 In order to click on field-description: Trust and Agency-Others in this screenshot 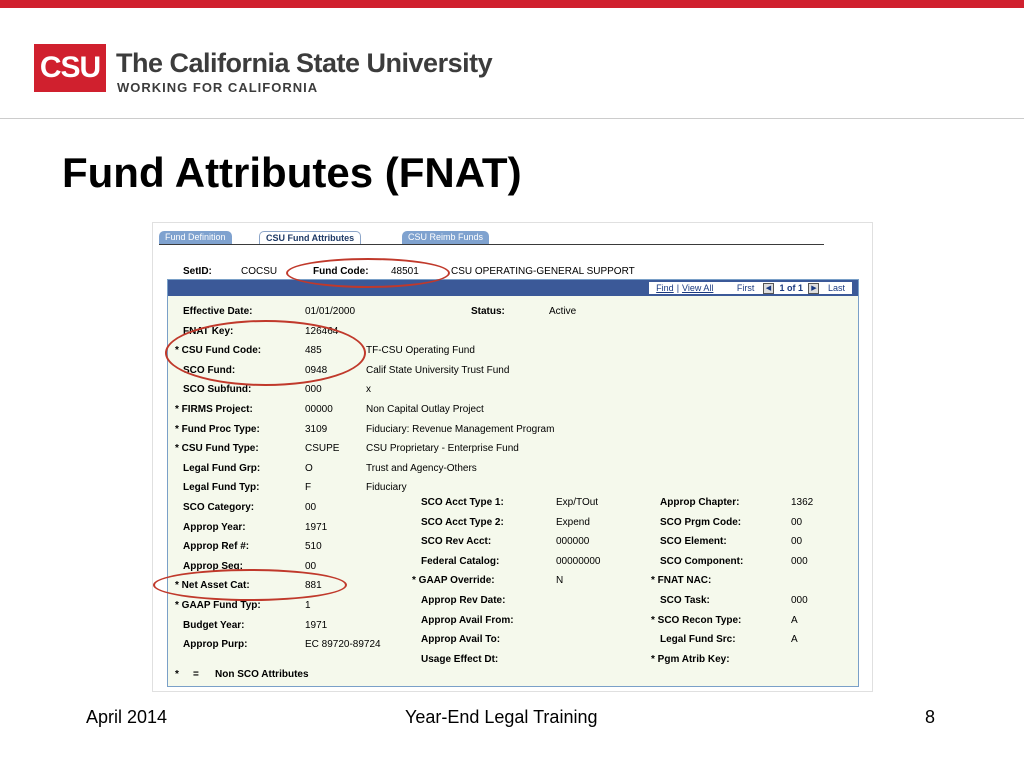, I will do `click(421, 468)`.